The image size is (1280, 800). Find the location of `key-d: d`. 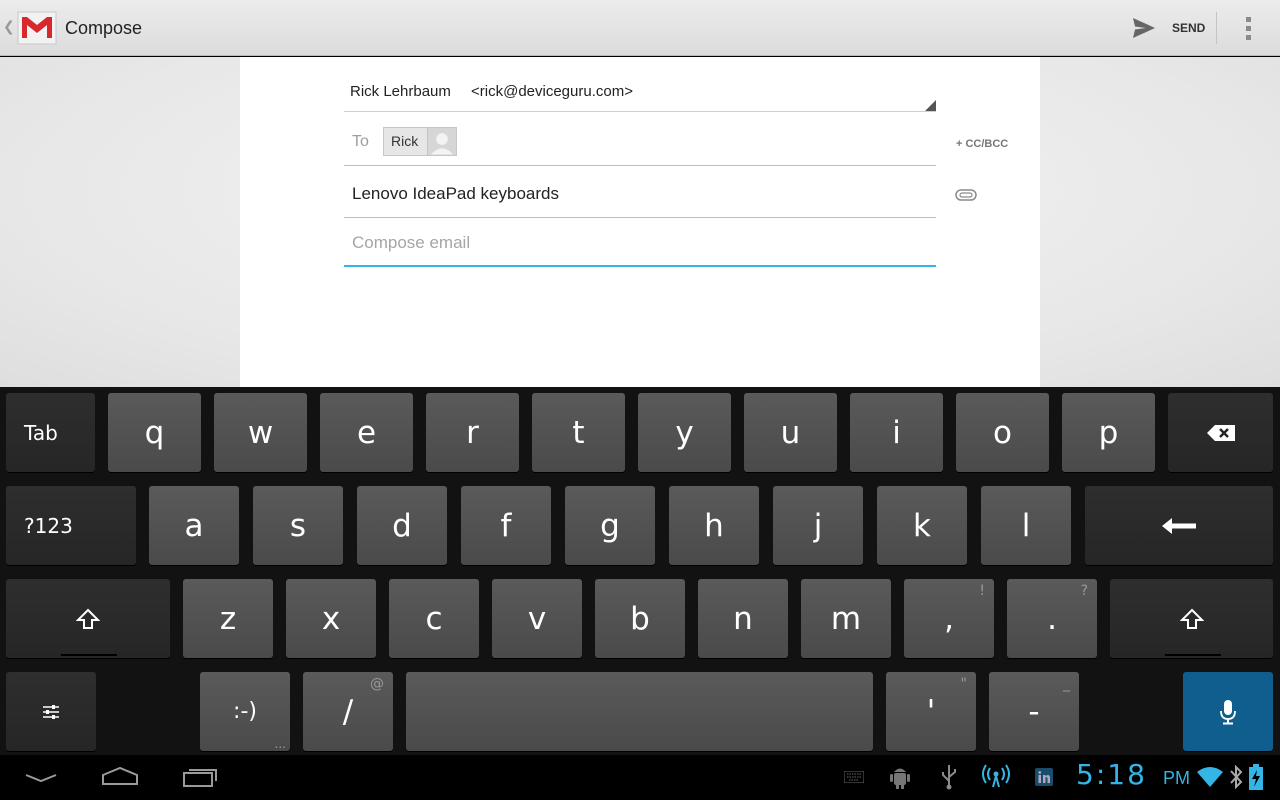

key-d: d is located at coordinates (402, 525).